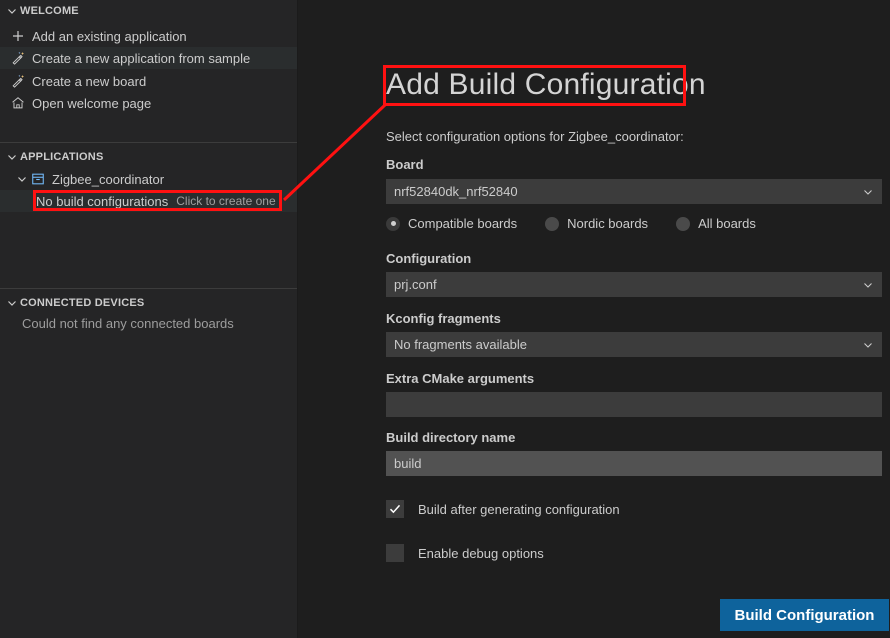  Describe the element at coordinates (89, 81) in the screenshot. I see `sidebar-item-label: Create a new board` at that location.